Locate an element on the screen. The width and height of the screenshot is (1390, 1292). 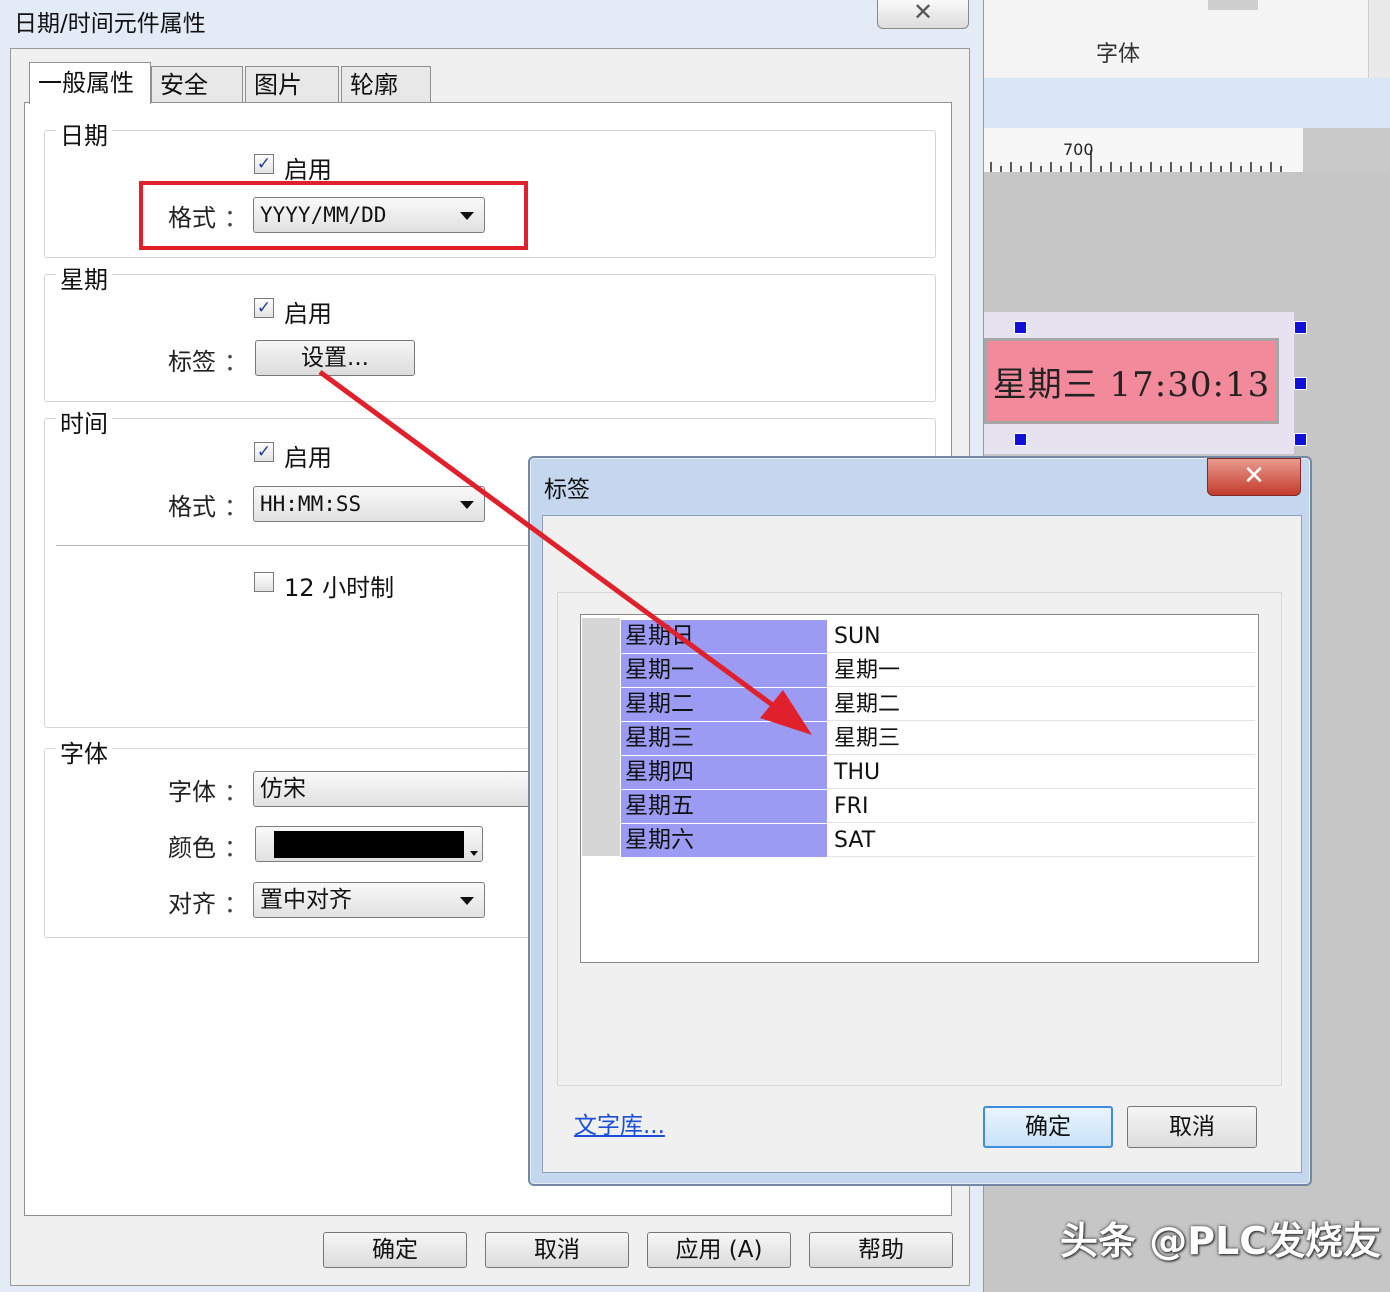
watermark: 头条 @PLC发烧友 is located at coordinates (1221, 1241).